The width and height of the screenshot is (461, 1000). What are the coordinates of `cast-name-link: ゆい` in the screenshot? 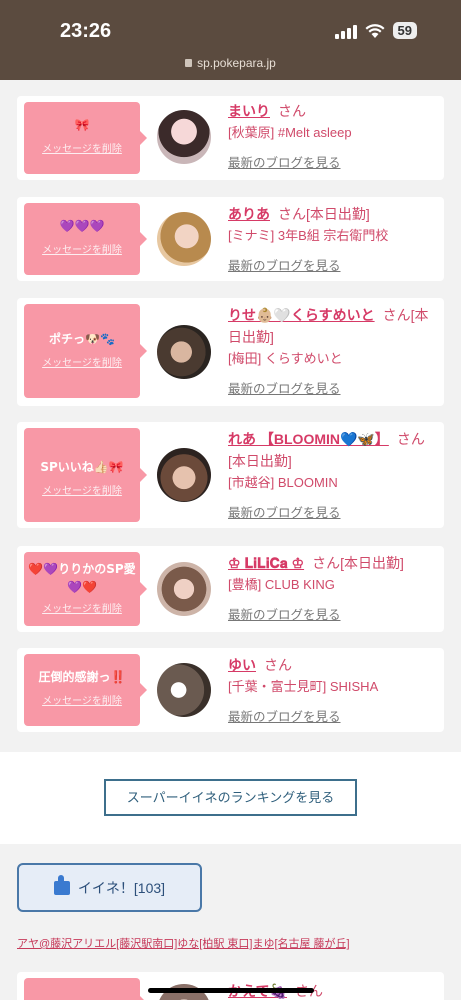 It's located at (242, 665).